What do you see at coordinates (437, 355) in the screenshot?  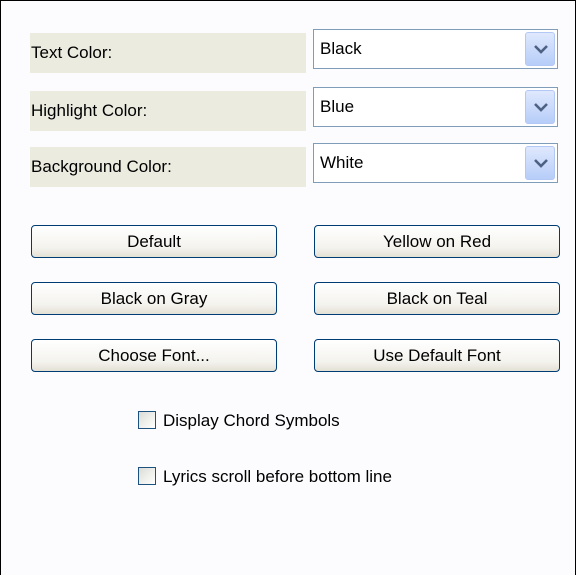 I see `use-default-font-button: Use Default Font` at bounding box center [437, 355].